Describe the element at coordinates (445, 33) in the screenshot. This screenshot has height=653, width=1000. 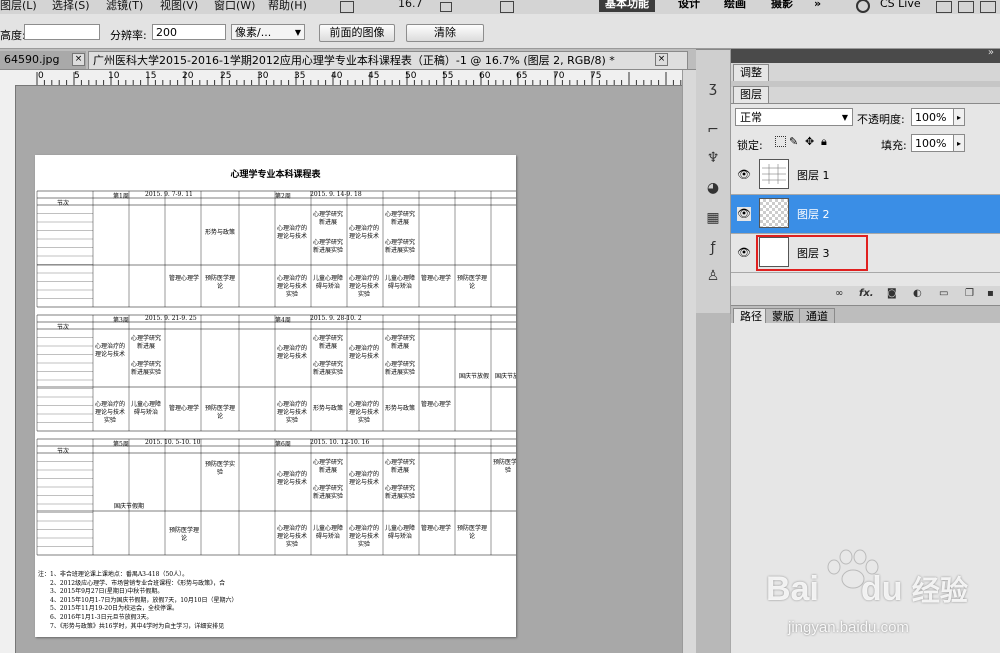
I see `clear-button: 清除` at that location.